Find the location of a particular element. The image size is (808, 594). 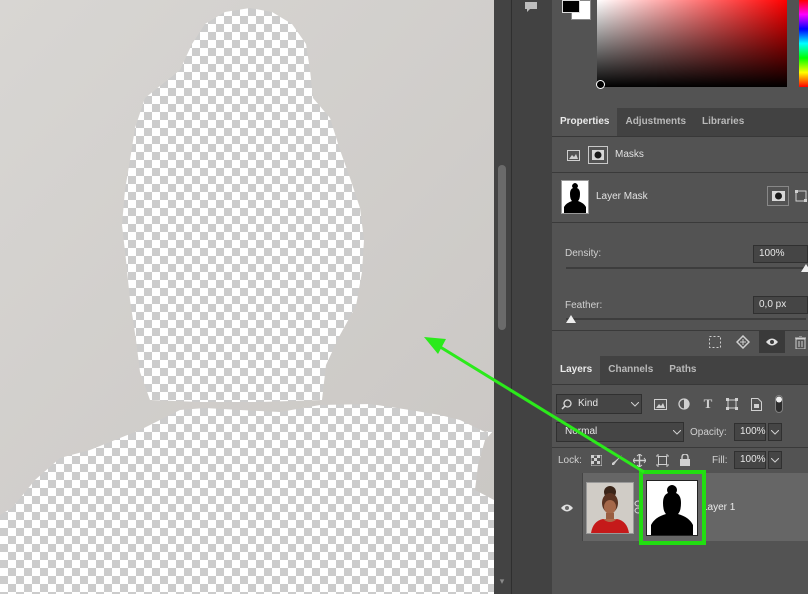

color-panel is located at coordinates (680, 52).